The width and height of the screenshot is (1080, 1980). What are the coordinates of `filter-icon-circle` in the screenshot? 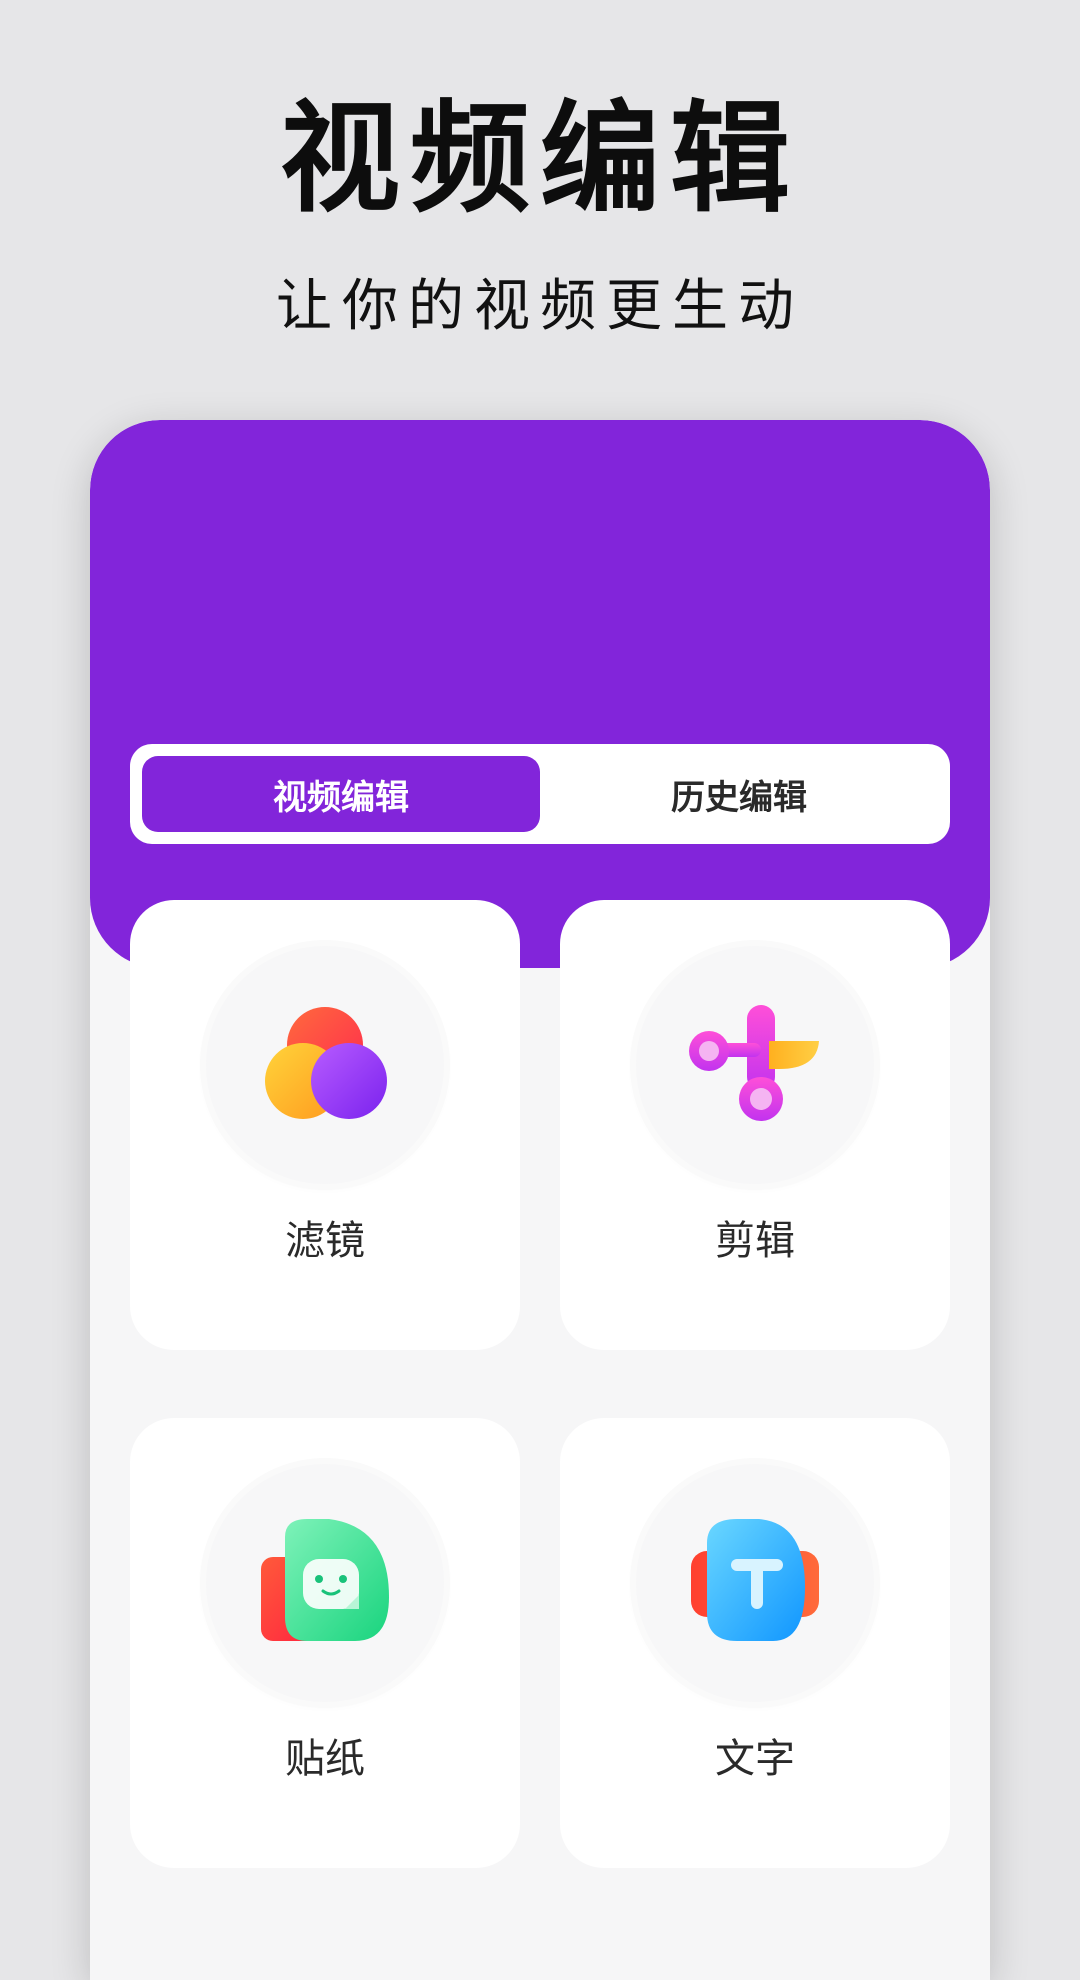 It's located at (325, 1065).